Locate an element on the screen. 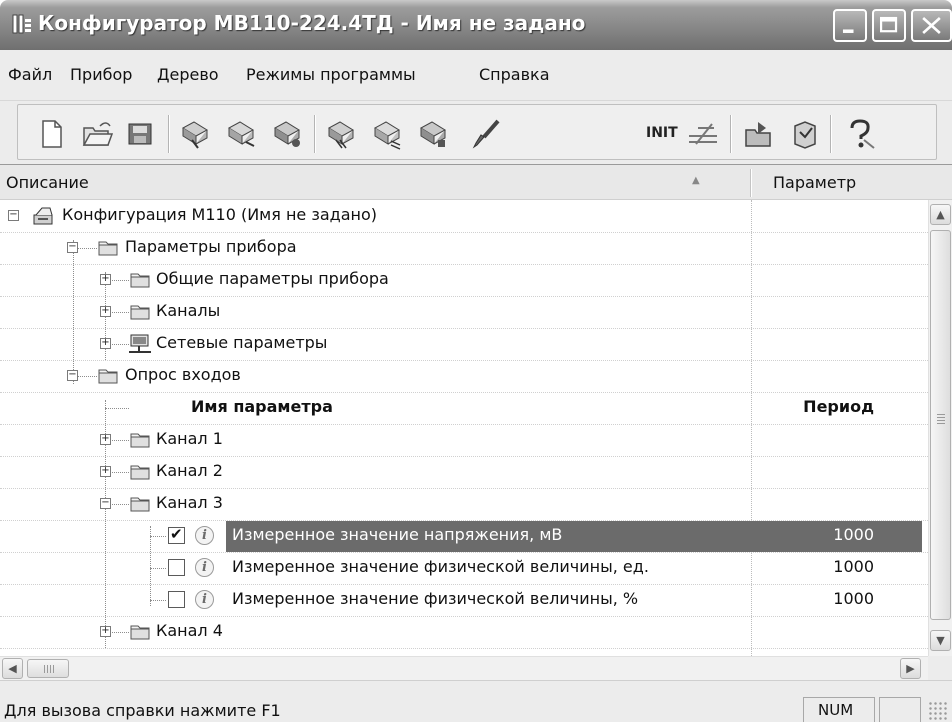  tree-node-general-params: + Общие параметры прибора is located at coordinates (464, 280).